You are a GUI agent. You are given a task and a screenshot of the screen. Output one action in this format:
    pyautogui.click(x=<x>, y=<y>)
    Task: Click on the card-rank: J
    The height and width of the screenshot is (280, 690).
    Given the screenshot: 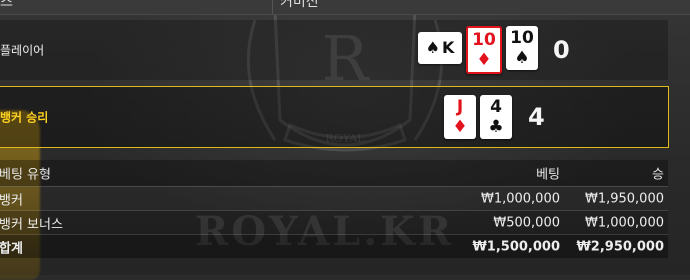 What is the action you would take?
    pyautogui.click(x=460, y=107)
    